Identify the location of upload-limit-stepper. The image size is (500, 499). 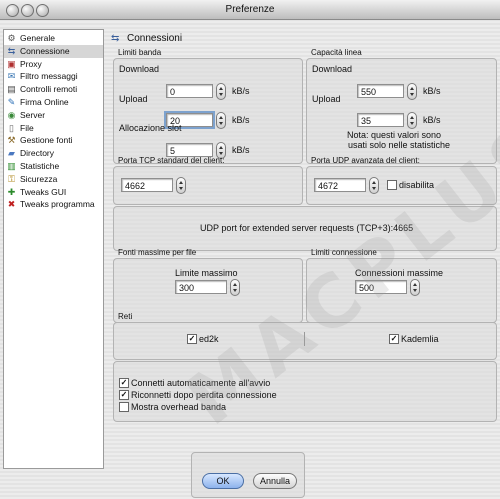
(221, 120).